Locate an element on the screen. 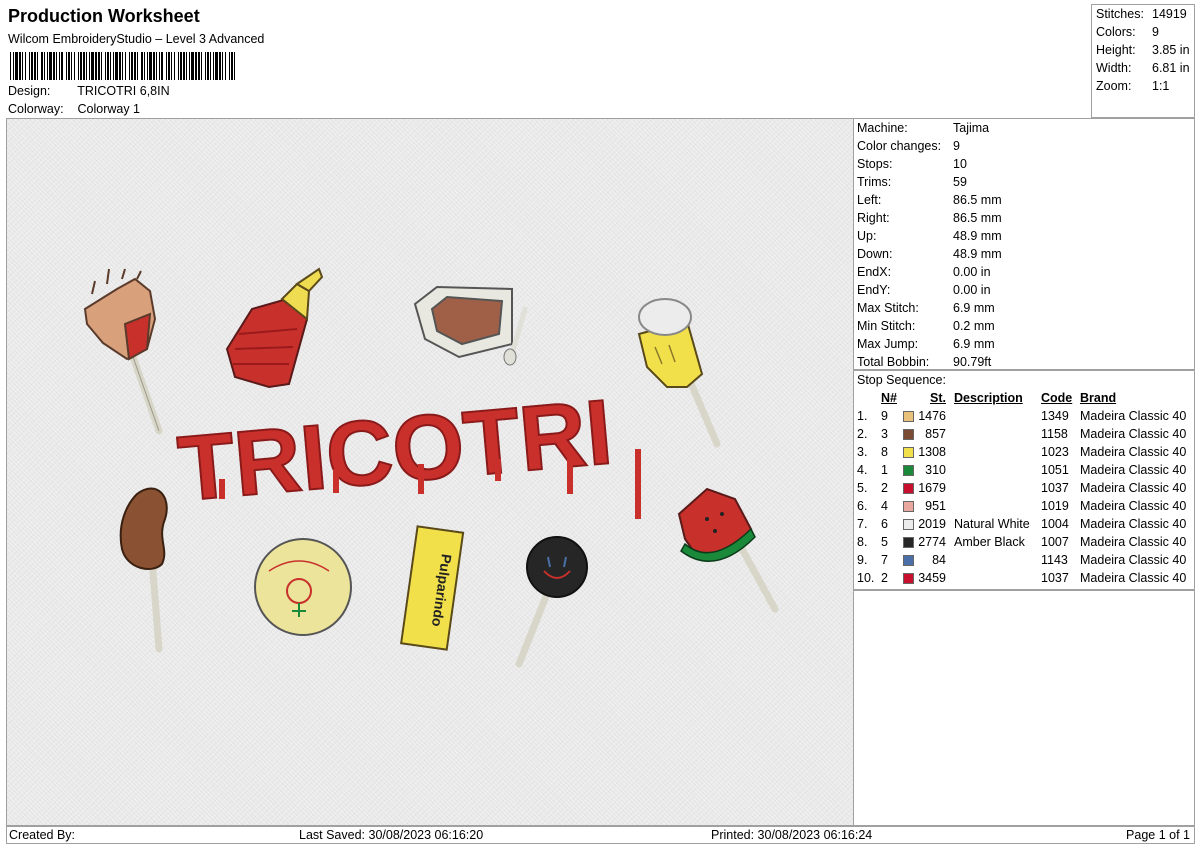 This screenshot has width=1200, height=848. machine-info-value: 59 is located at coordinates (960, 182).